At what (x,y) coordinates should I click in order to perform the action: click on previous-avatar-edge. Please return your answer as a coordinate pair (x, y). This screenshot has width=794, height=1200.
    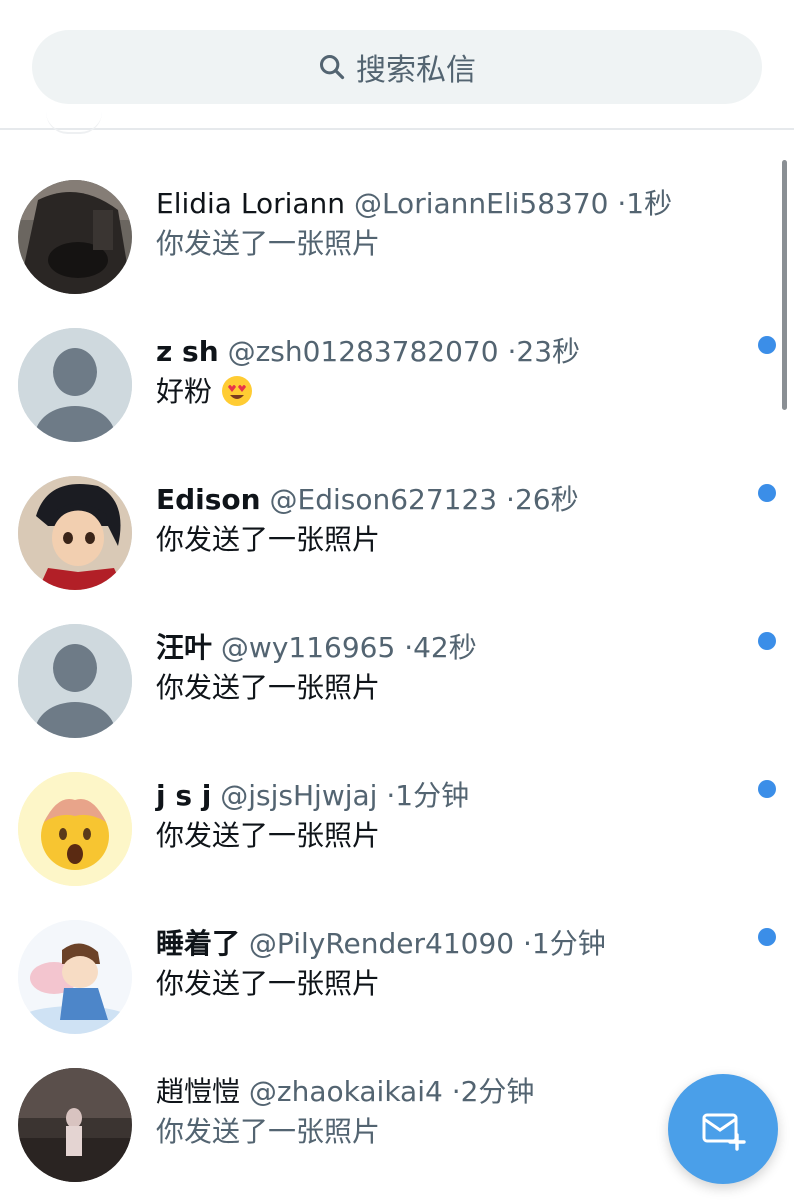
    Looking at the image, I should click on (74, 123).